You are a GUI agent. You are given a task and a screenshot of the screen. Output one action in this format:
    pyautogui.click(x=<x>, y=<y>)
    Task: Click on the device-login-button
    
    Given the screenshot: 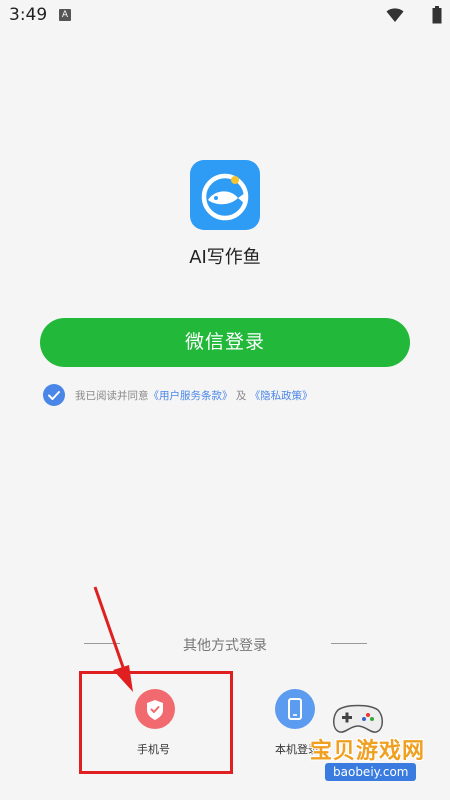 What is the action you would take?
    pyautogui.click(x=295, y=709)
    